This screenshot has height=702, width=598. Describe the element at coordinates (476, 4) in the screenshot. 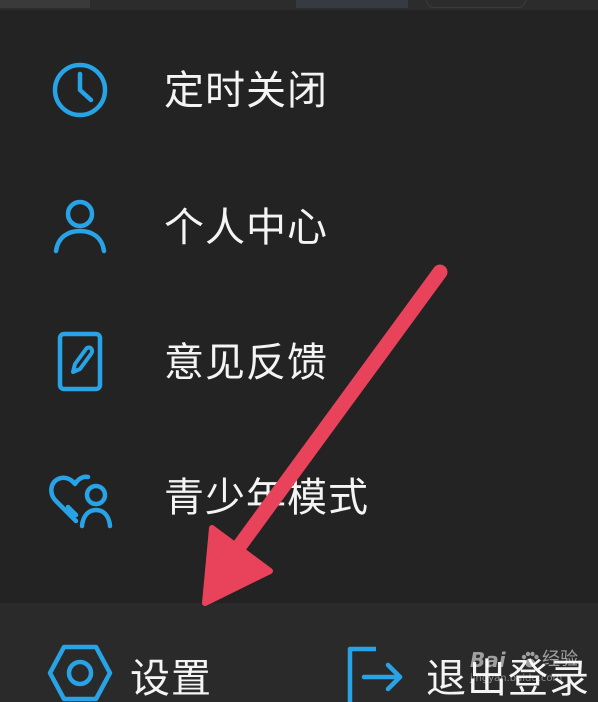

I see `top-tab-right` at that location.